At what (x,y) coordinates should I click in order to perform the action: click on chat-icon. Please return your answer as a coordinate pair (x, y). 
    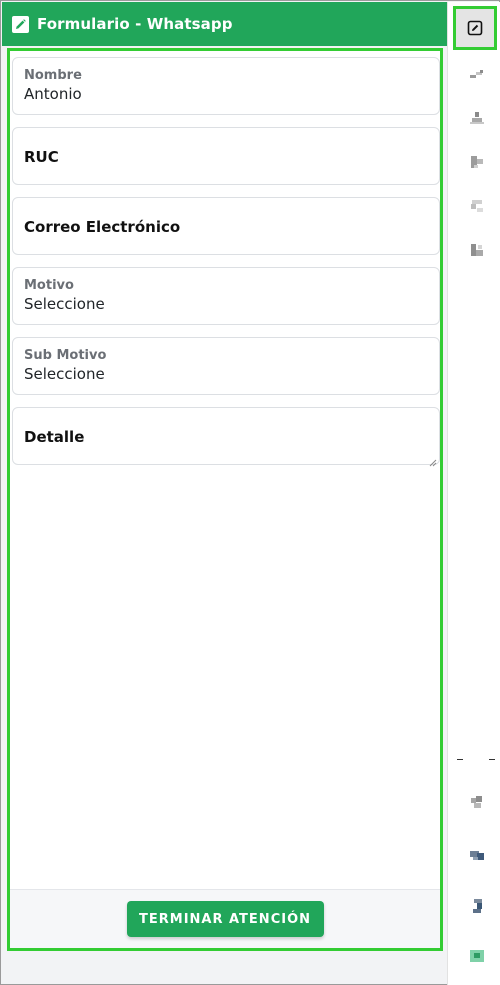
    Looking at the image, I should click on (477, 856).